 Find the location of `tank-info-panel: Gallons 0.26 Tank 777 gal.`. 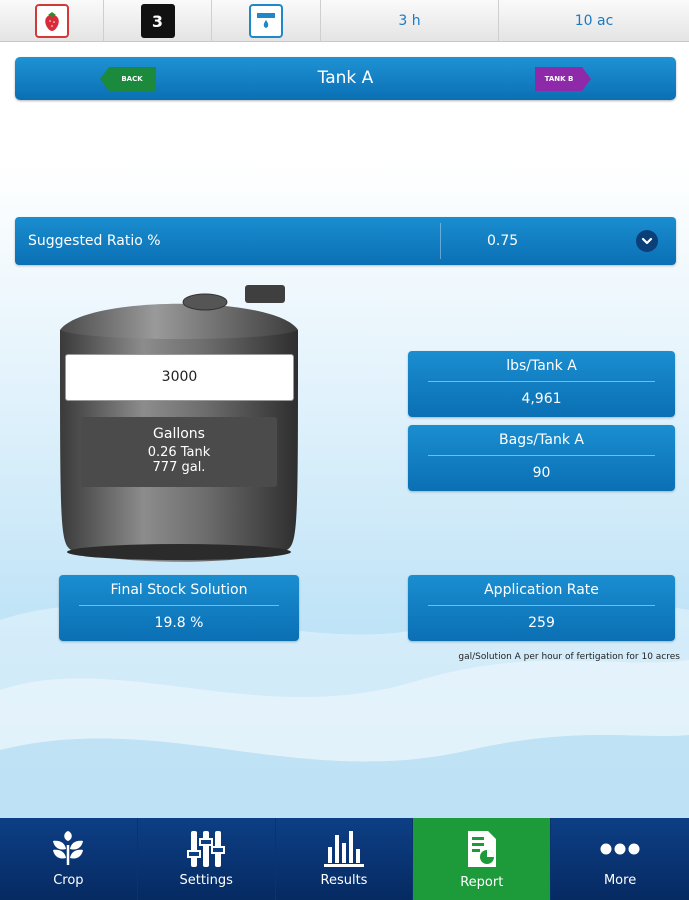

tank-info-panel: Gallons 0.26 Tank 777 gal. is located at coordinates (179, 452).